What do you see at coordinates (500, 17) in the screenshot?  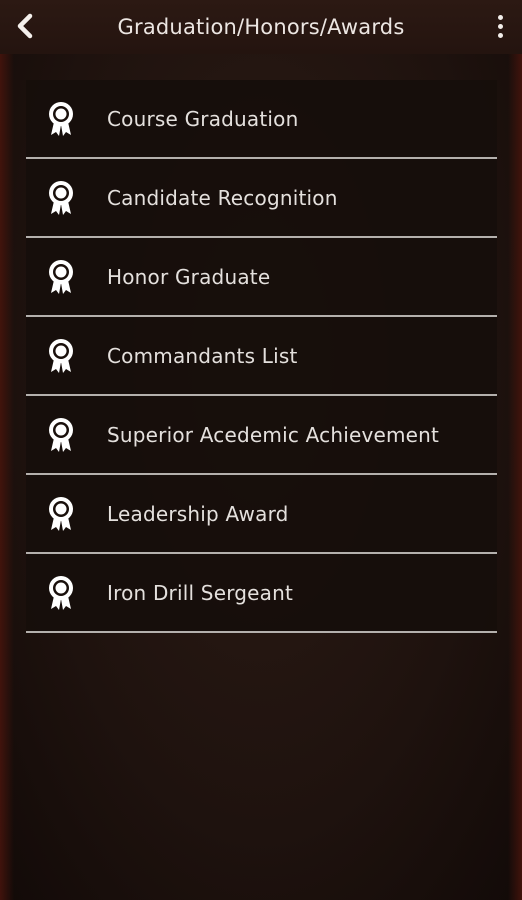 I see `more-vertical-icon` at bounding box center [500, 17].